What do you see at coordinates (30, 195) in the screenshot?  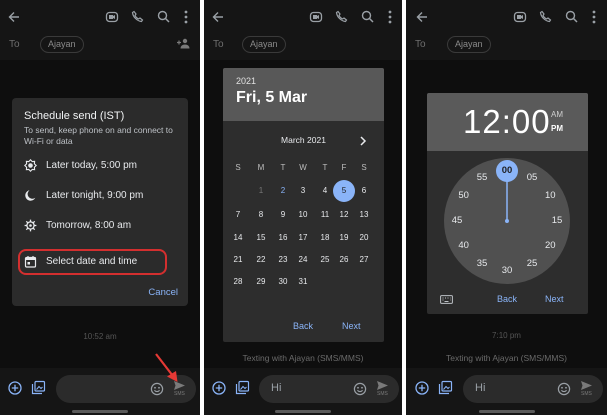 I see `moon-icon` at bounding box center [30, 195].